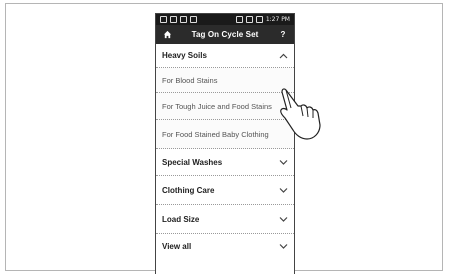  I want to click on list-item-label: For Food Stained Baby Clothing, so click(215, 134).